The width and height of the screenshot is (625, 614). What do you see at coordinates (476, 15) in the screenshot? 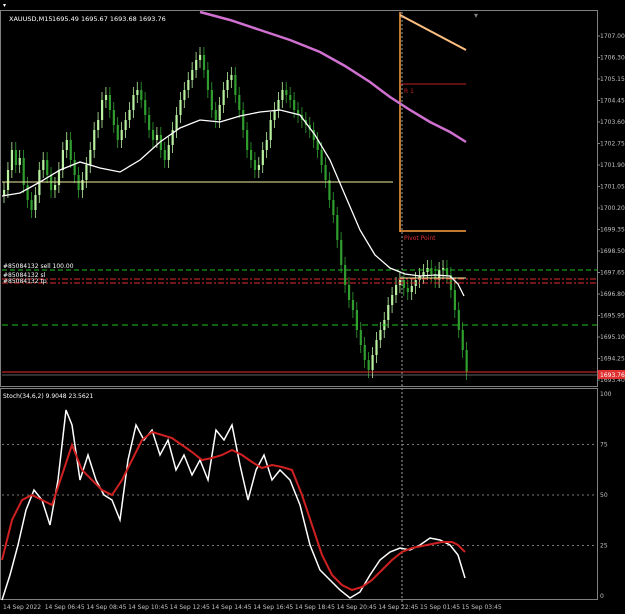
I see `chevron-down-icon: ▾` at bounding box center [476, 15].